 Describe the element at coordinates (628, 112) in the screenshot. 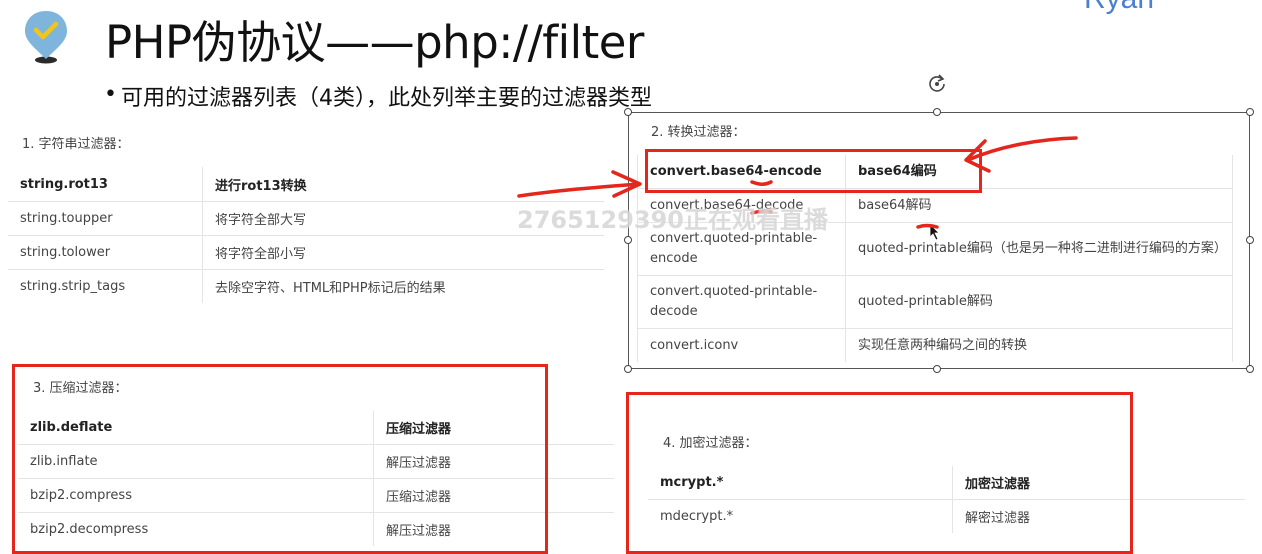

I see `resize-handle-top-left` at that location.